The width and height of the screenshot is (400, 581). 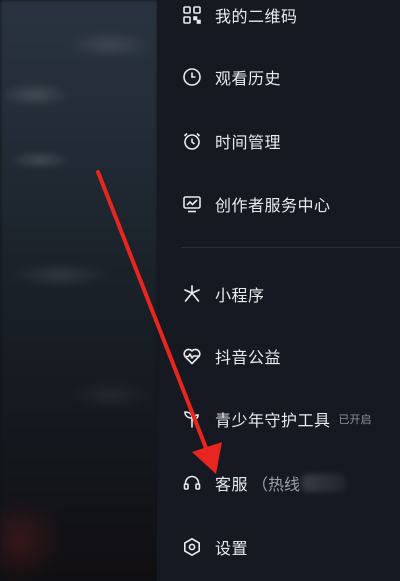 What do you see at coordinates (273, 420) in the screenshot?
I see `menu-item-label: 青少年守护工具` at bounding box center [273, 420].